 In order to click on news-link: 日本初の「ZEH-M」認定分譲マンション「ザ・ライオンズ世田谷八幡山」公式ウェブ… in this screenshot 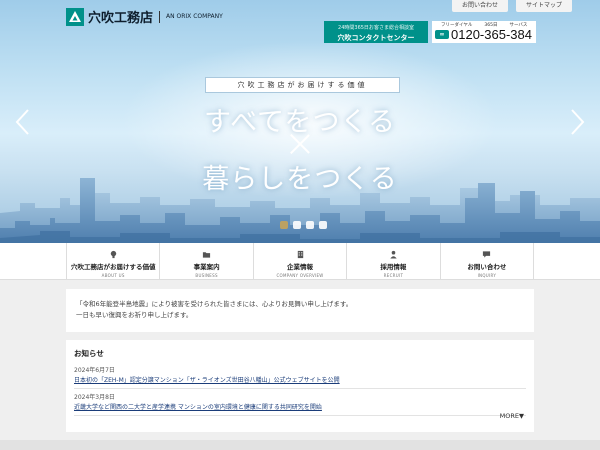, I will do `click(300, 382)`.